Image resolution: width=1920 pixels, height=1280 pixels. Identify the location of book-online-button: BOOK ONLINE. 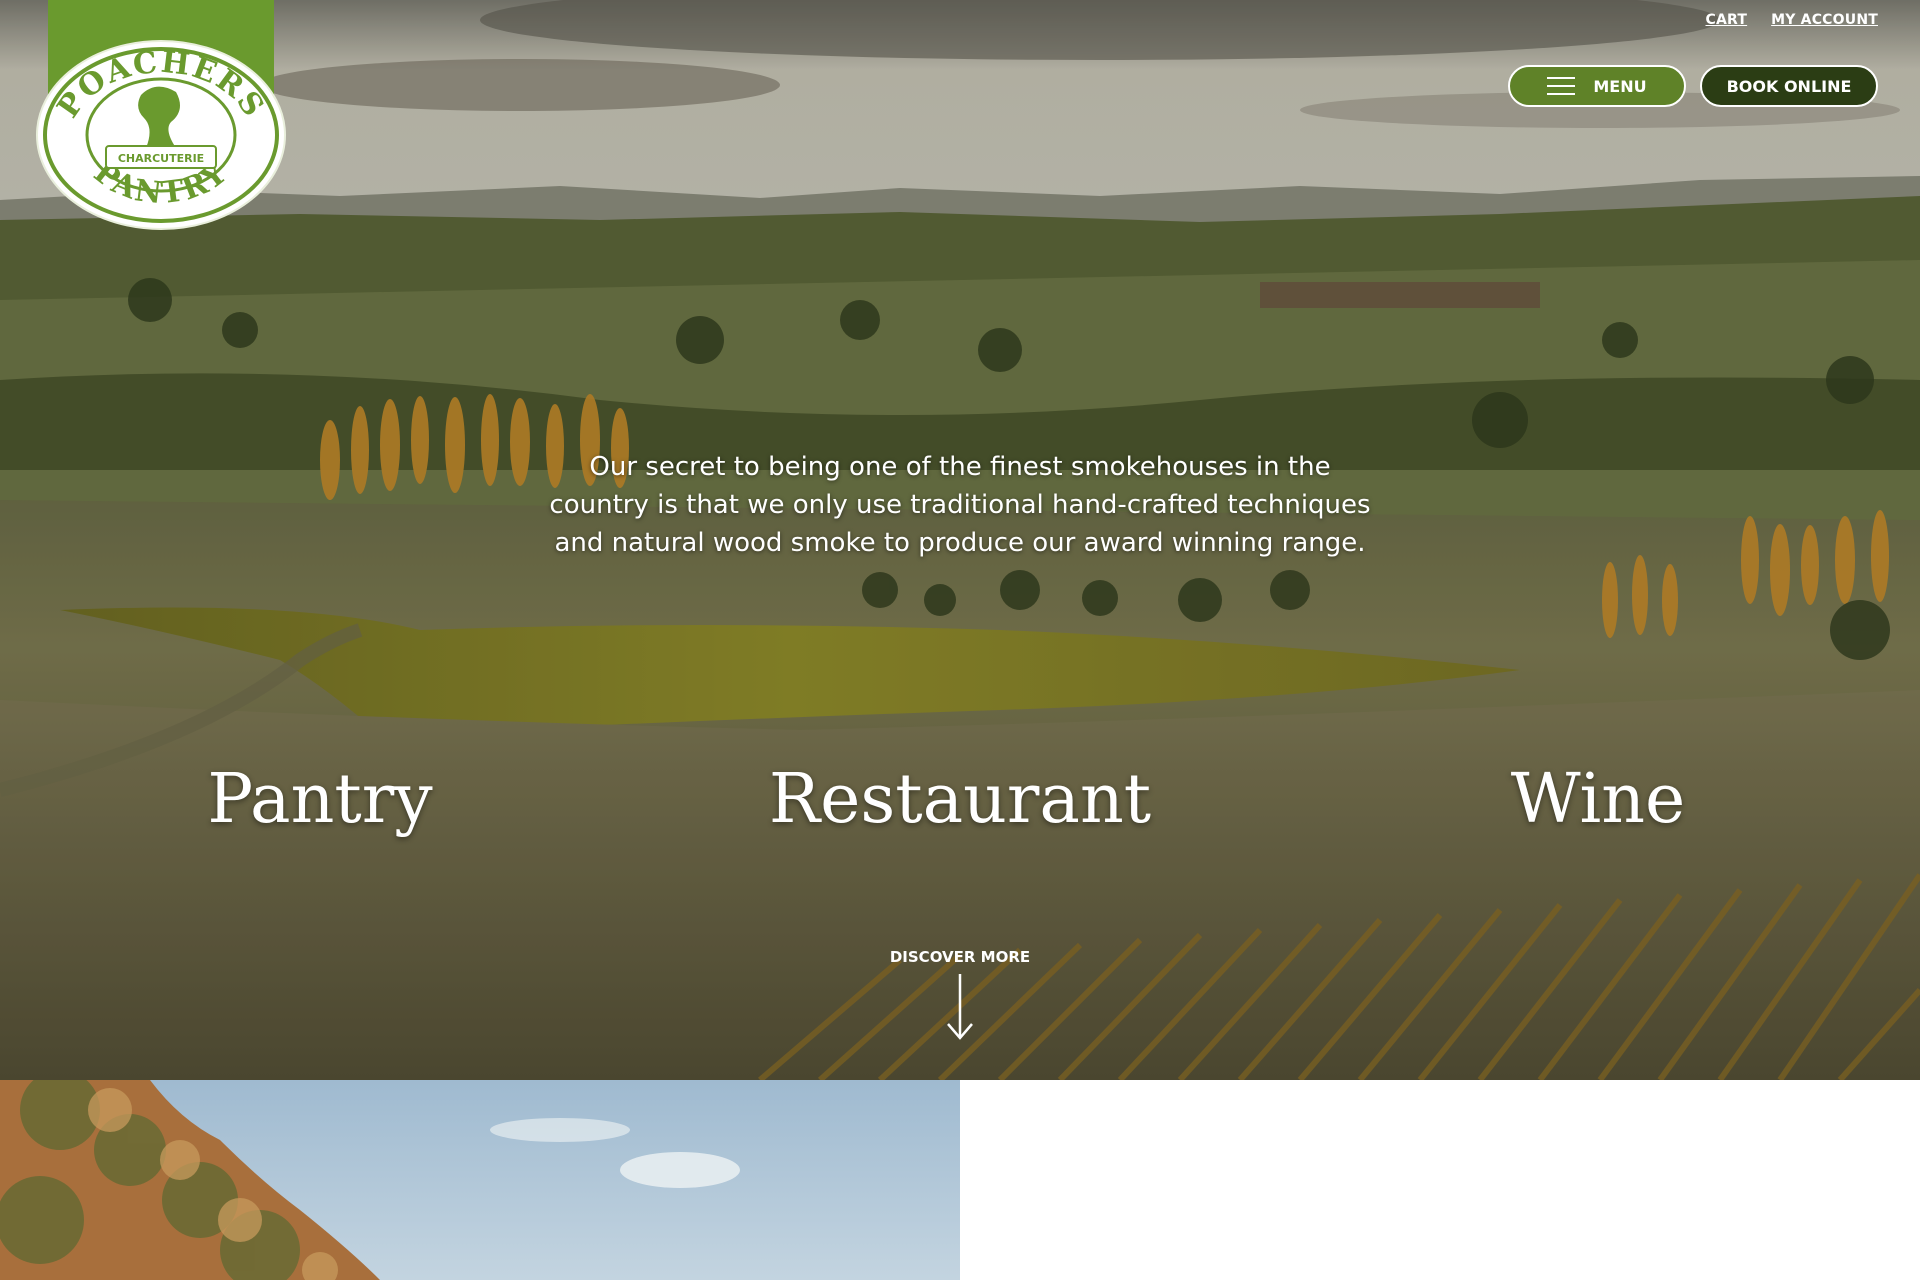
(1789, 86).